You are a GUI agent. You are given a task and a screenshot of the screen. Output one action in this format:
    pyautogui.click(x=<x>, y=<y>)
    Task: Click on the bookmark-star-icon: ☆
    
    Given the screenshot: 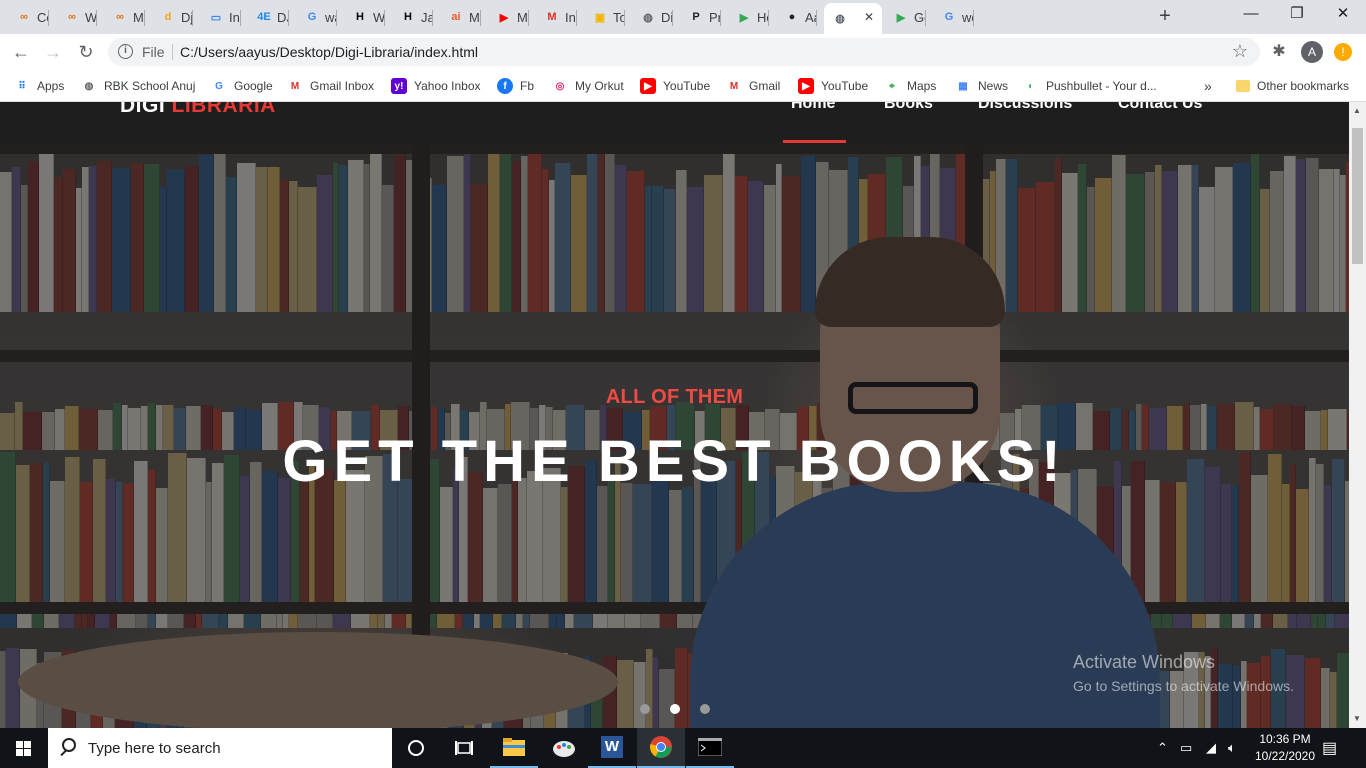 What is the action you would take?
    pyautogui.click(x=1240, y=51)
    